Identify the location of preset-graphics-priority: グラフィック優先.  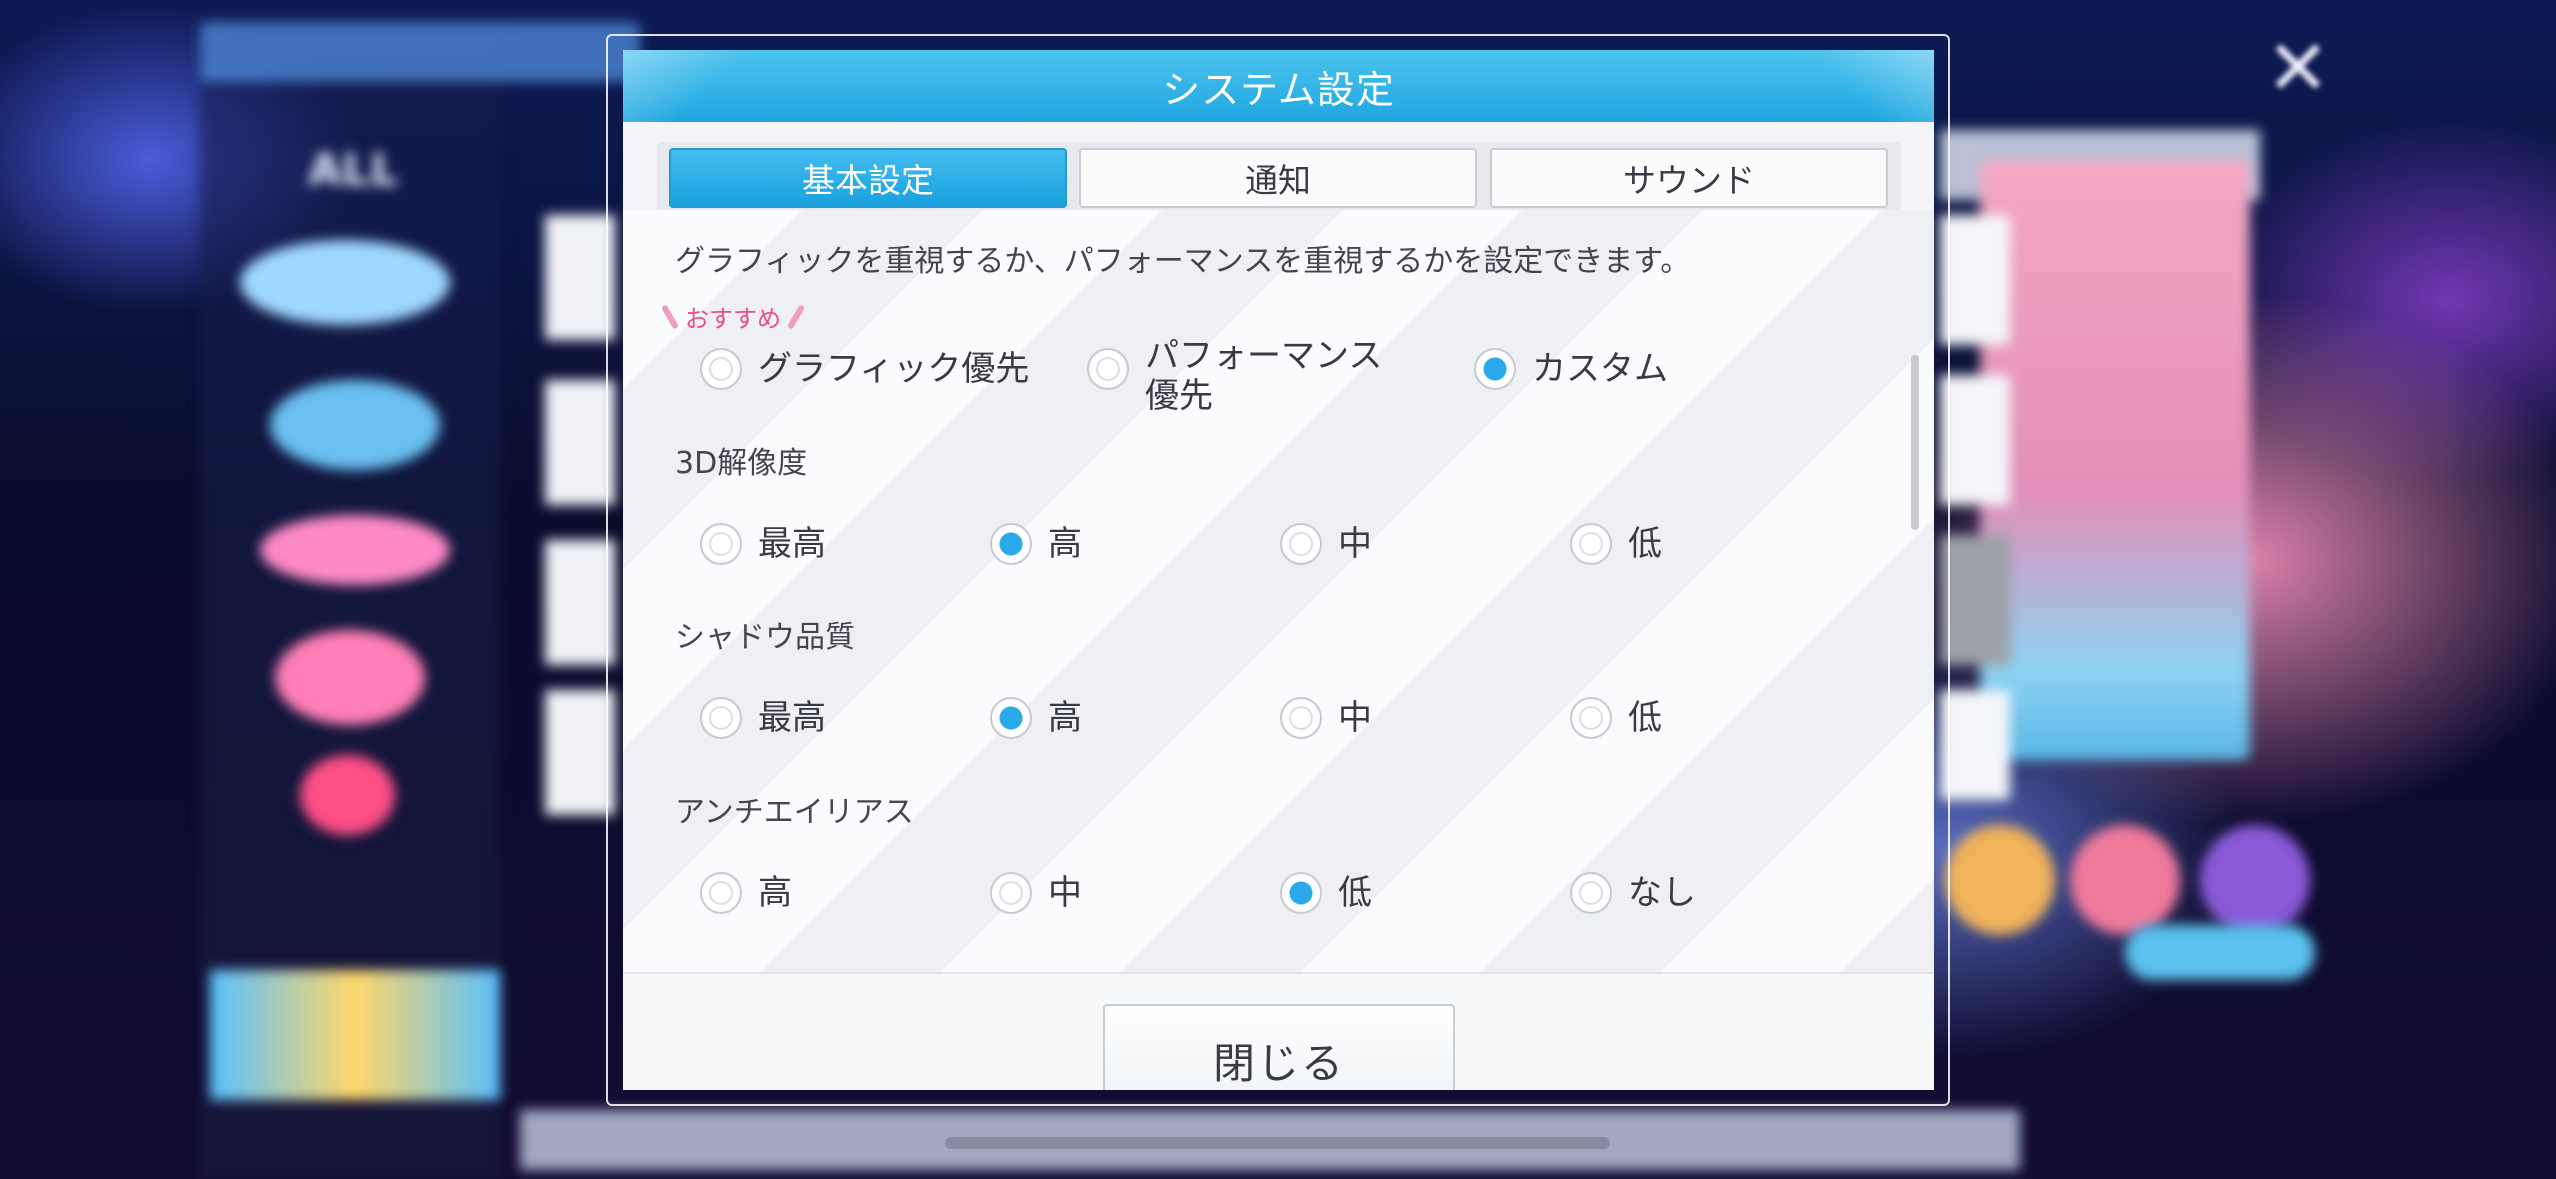
(864, 369).